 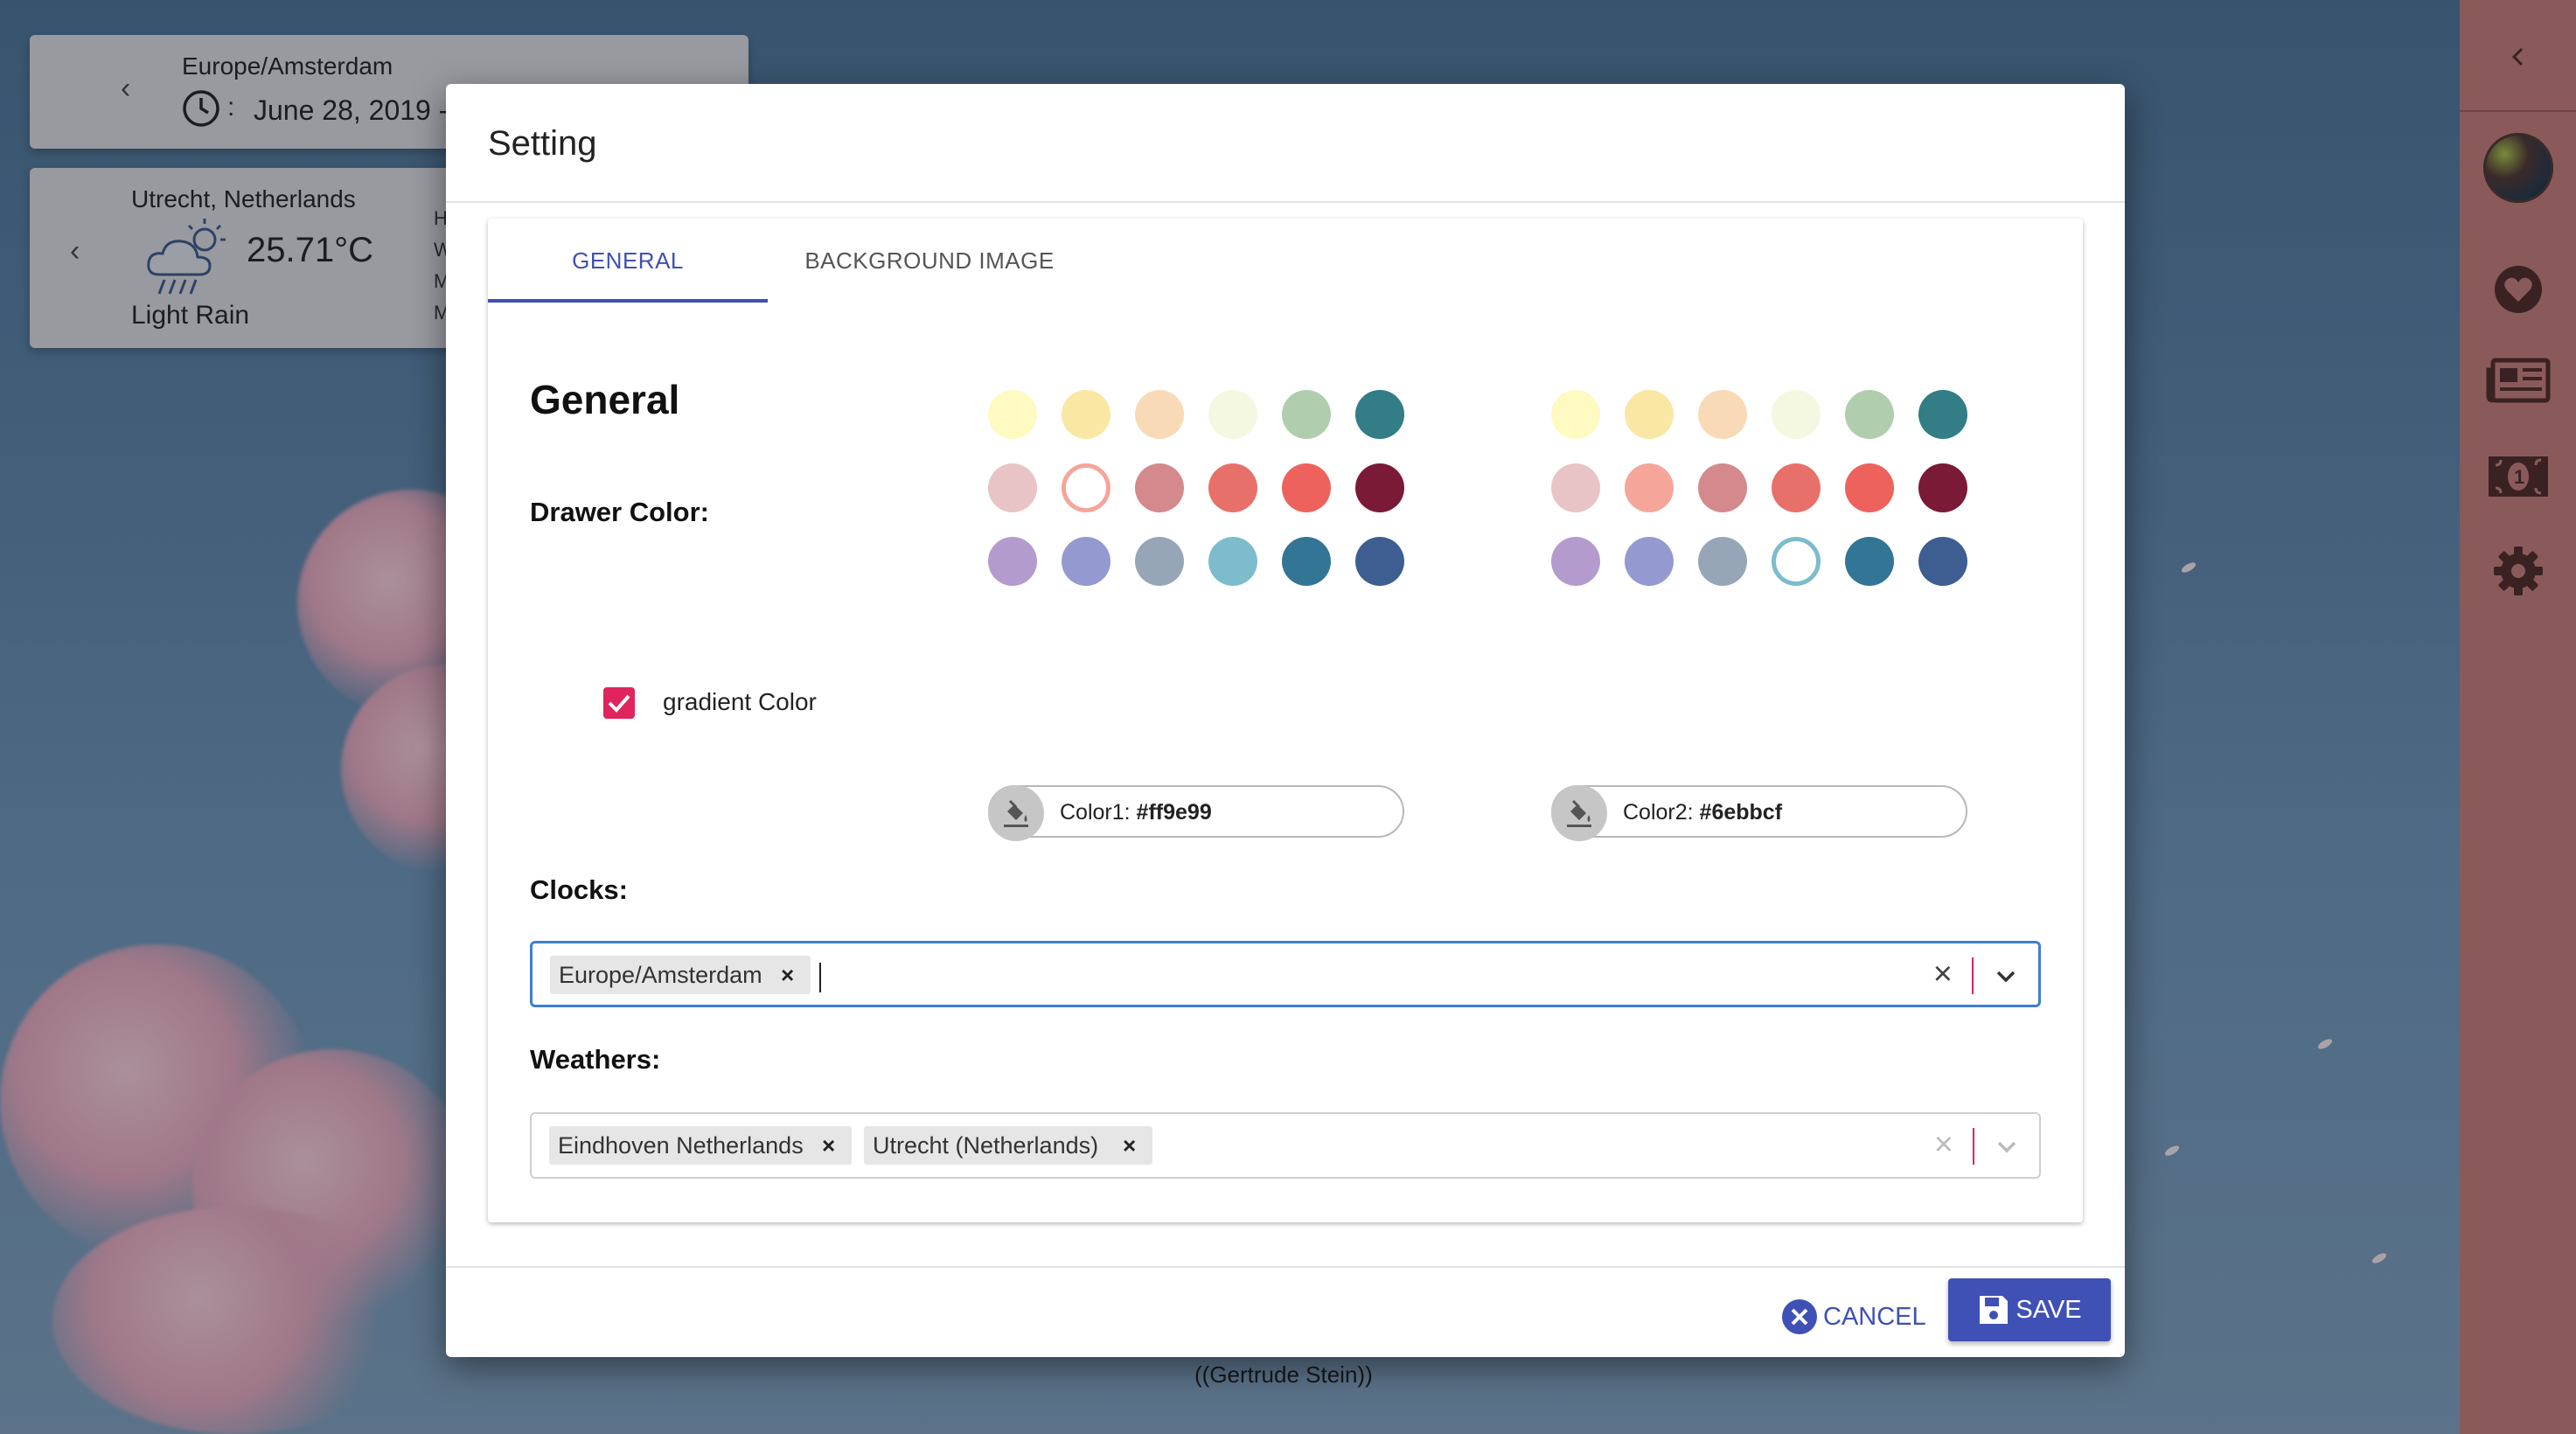 What do you see at coordinates (740, 701) in the screenshot?
I see `gradient-checkbox-label: gradient Color` at bounding box center [740, 701].